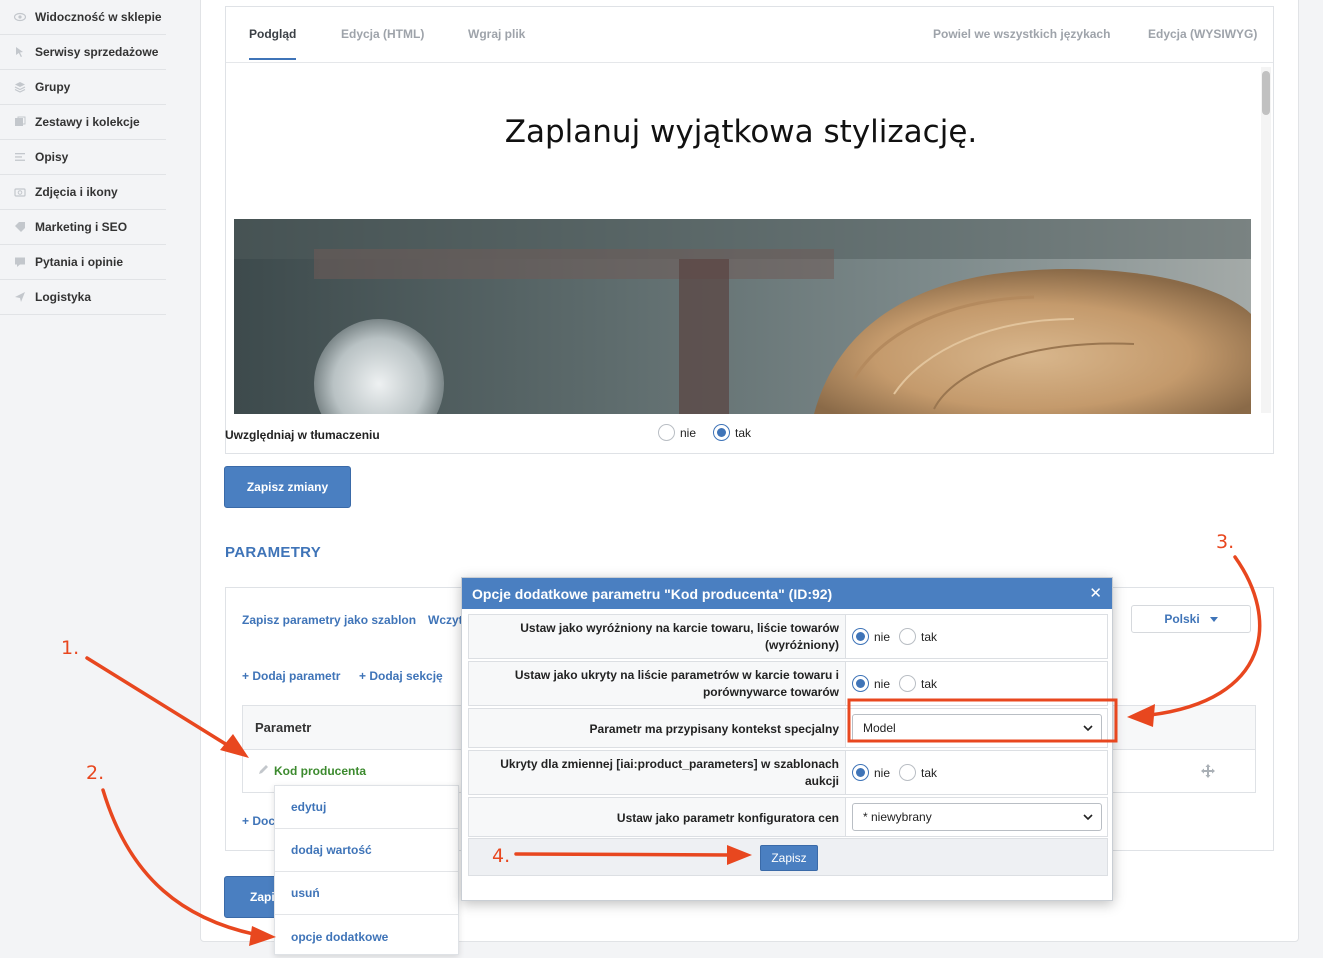 The width and height of the screenshot is (1323, 958). Describe the element at coordinates (1182, 619) in the screenshot. I see `language-label: Polski` at that location.